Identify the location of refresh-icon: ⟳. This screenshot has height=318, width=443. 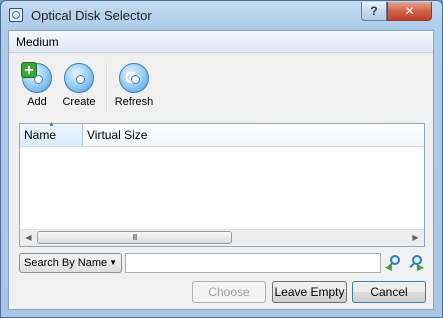
(134, 78).